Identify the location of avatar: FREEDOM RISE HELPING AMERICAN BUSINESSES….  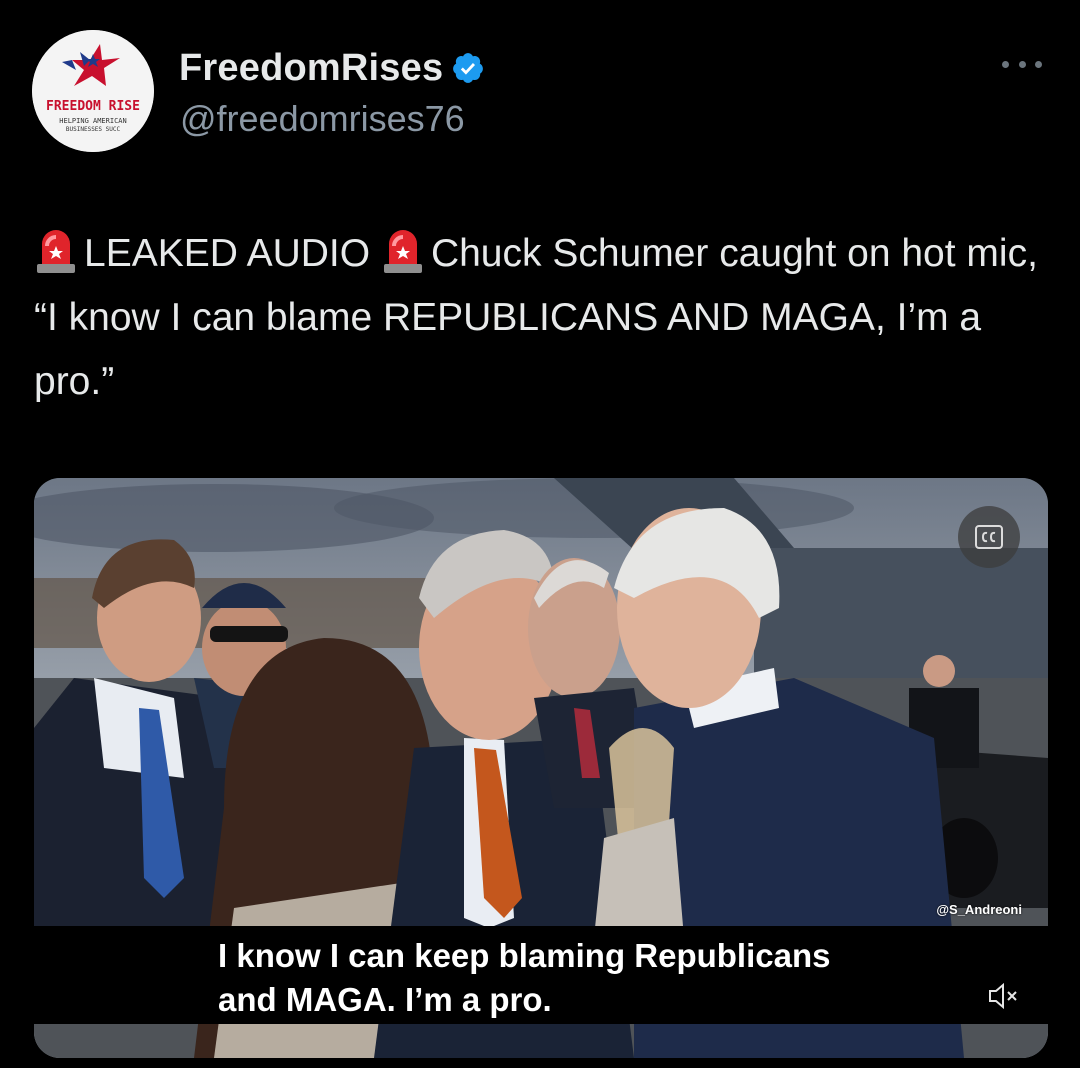
(93, 91).